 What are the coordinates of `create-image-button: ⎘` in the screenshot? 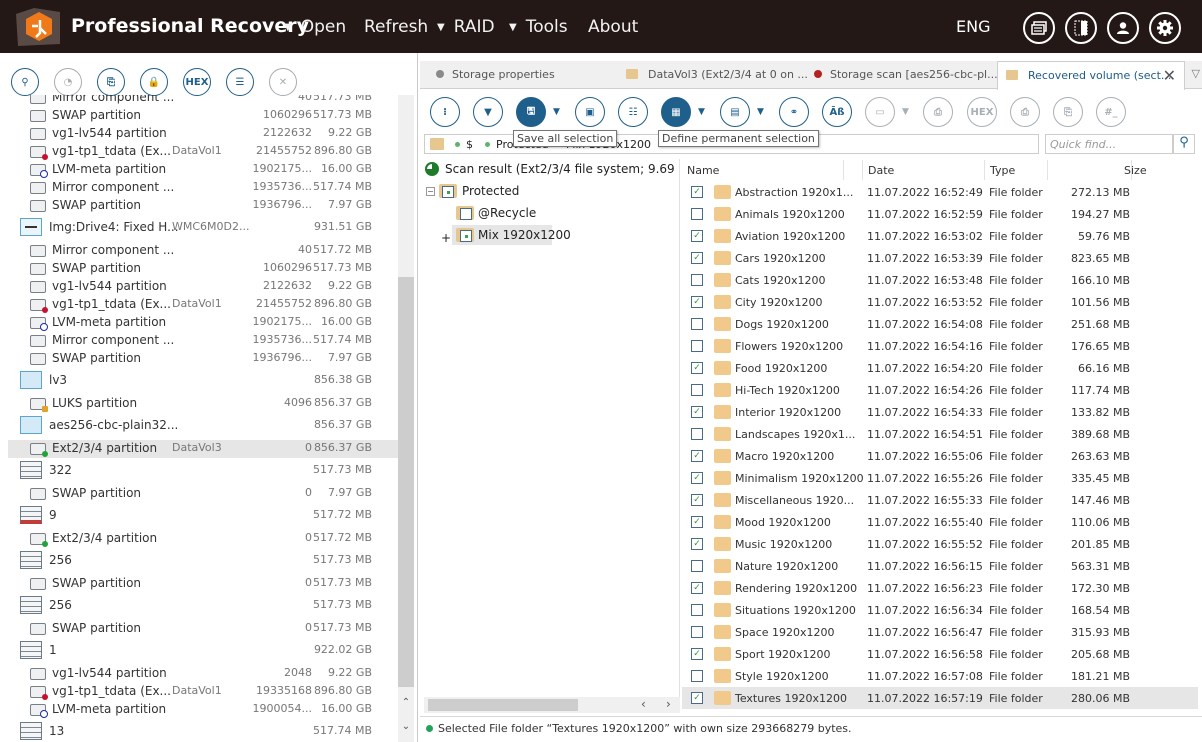 It's located at (111, 82).